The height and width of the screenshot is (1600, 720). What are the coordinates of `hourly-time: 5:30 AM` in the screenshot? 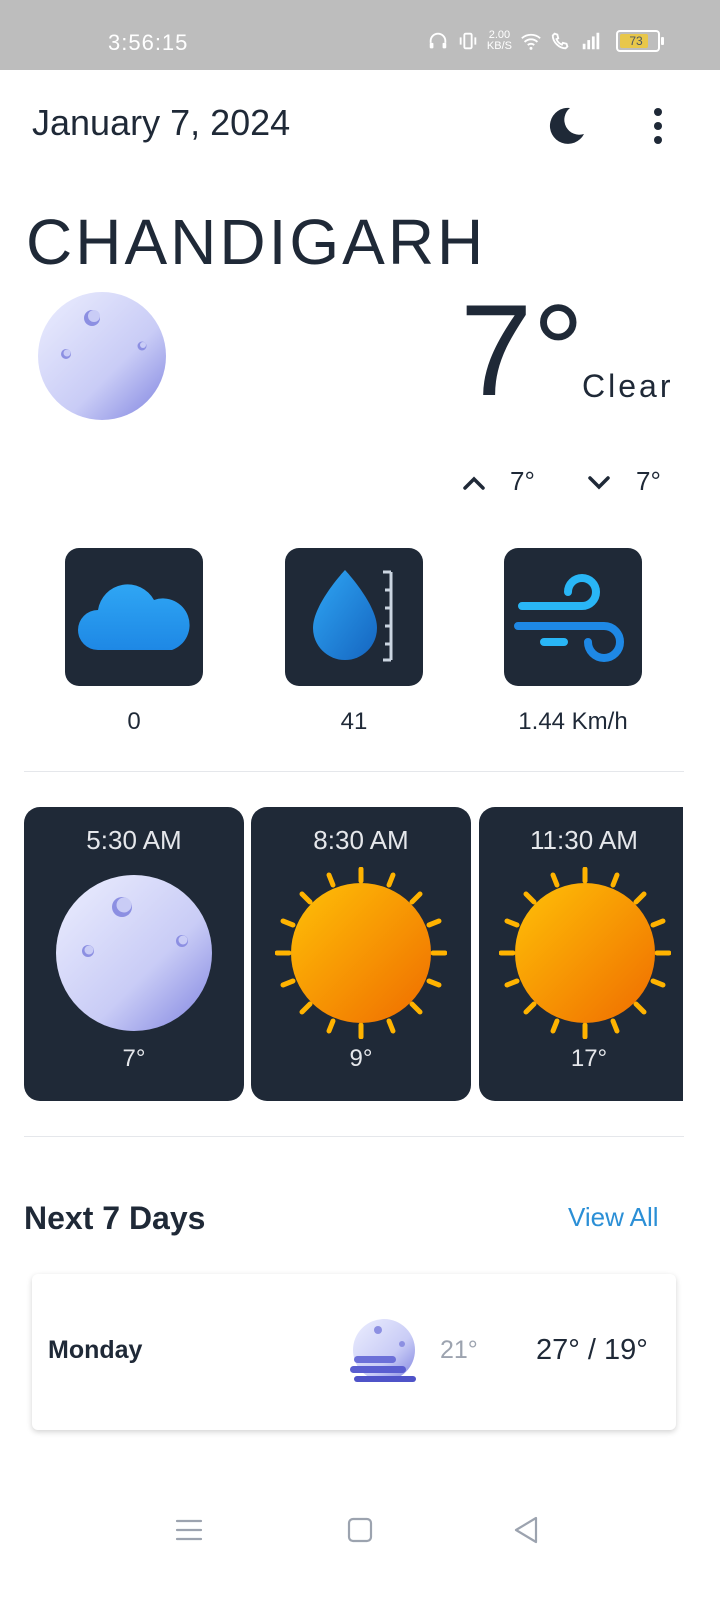 It's located at (134, 840).